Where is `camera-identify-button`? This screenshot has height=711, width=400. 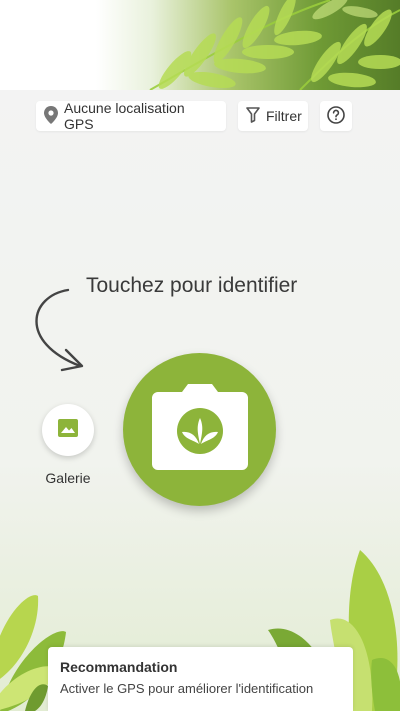
camera-identify-button is located at coordinates (199, 429).